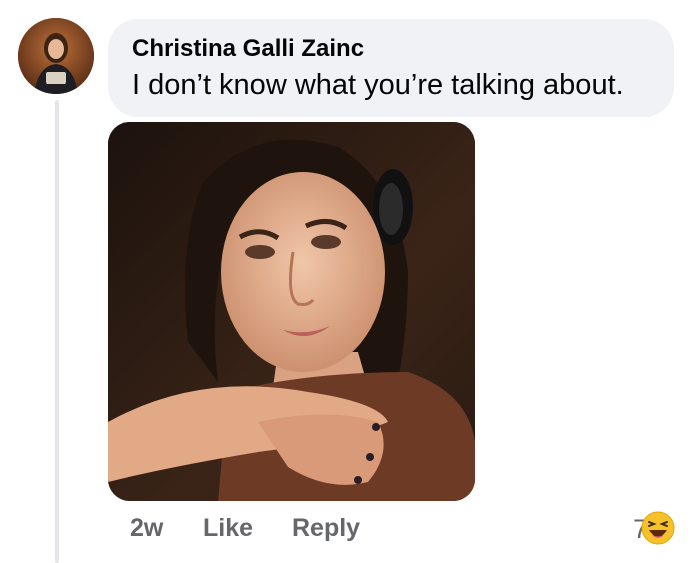  Describe the element at coordinates (378, 85) in the screenshot. I see `comment-text: I don’t know what you’re talking about.` at that location.